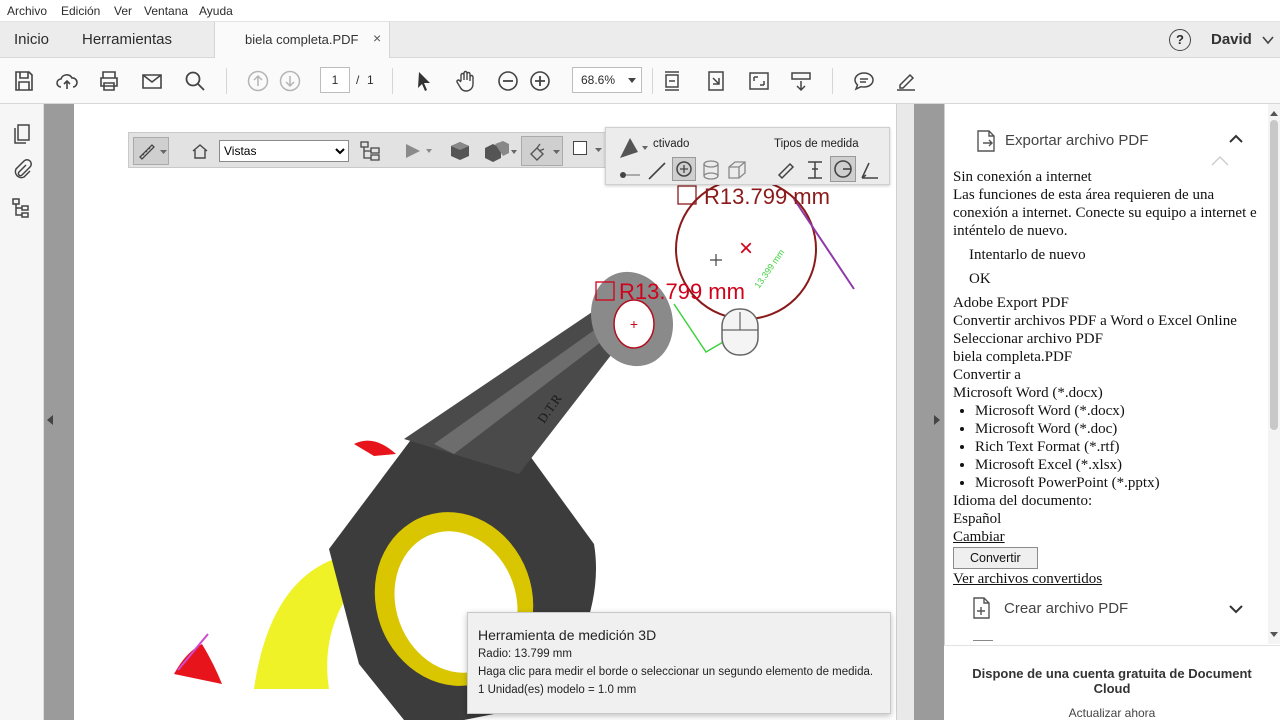  Describe the element at coordinates (537, 152) in the screenshot. I see `lighting-icon` at that location.